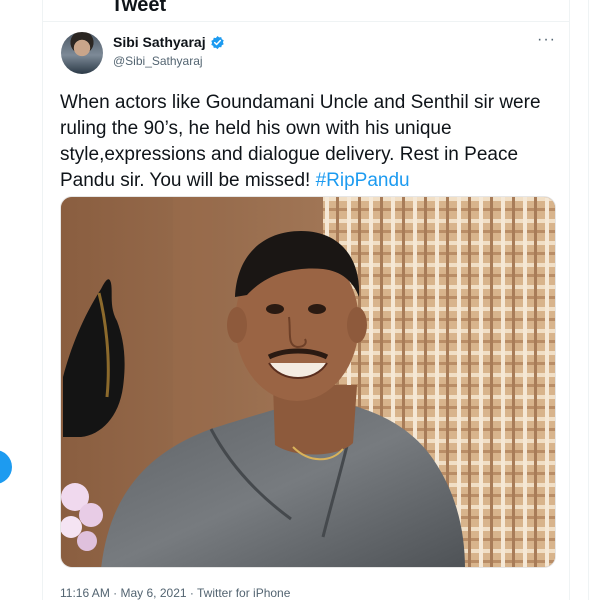 The height and width of the screenshot is (600, 600). What do you see at coordinates (217, 42) in the screenshot?
I see `verified-badge-icon` at bounding box center [217, 42].